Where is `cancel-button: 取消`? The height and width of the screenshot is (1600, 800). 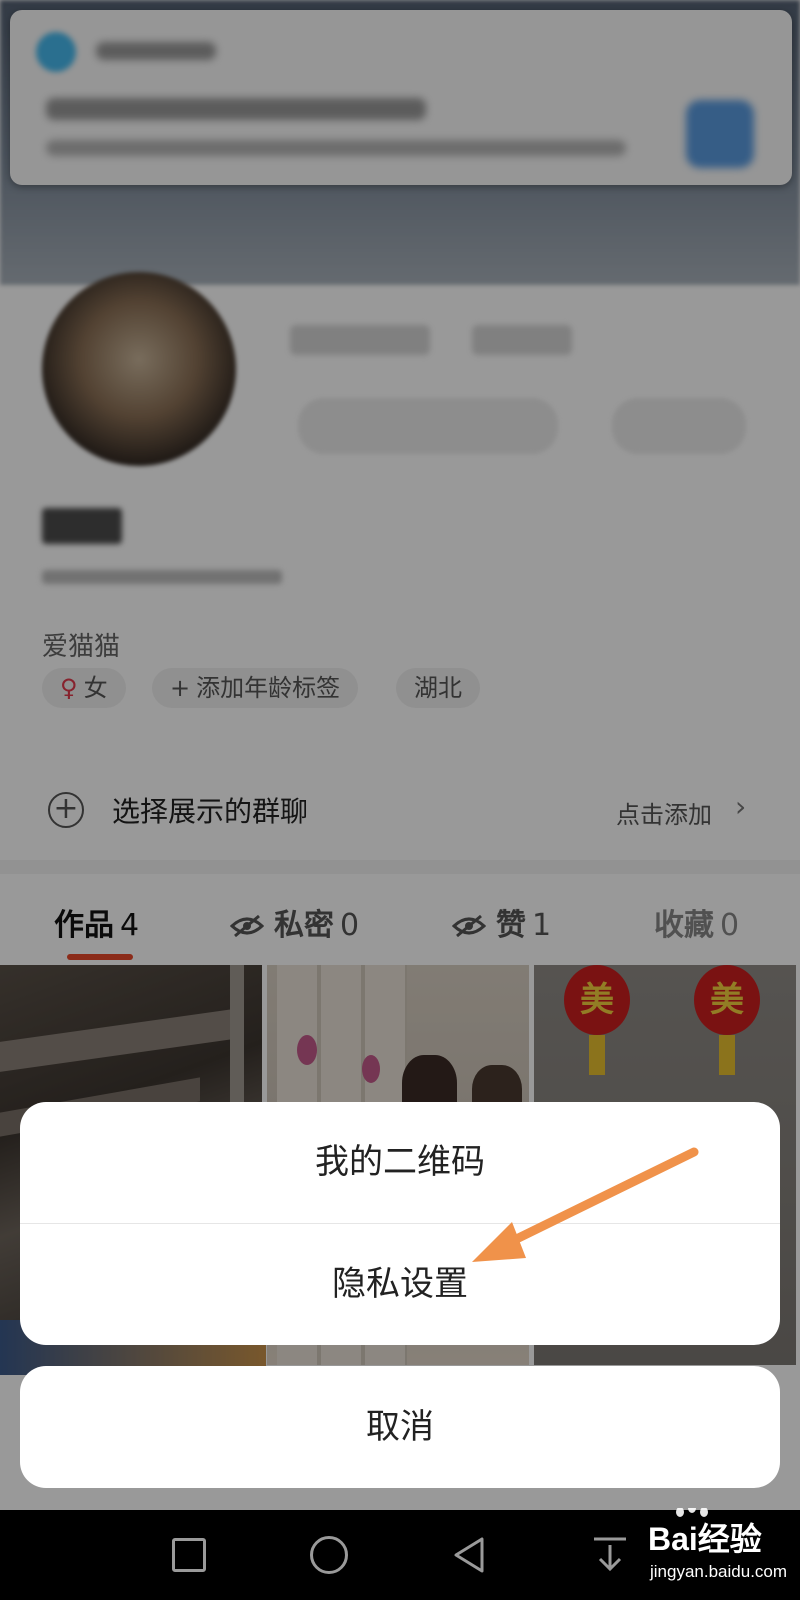 cancel-button: 取消 is located at coordinates (400, 1427).